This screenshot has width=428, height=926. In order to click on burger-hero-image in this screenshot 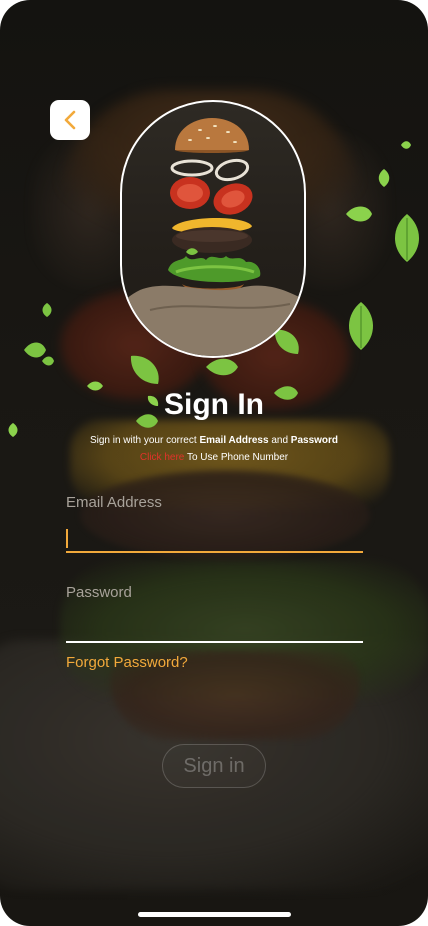, I will do `click(213, 229)`.